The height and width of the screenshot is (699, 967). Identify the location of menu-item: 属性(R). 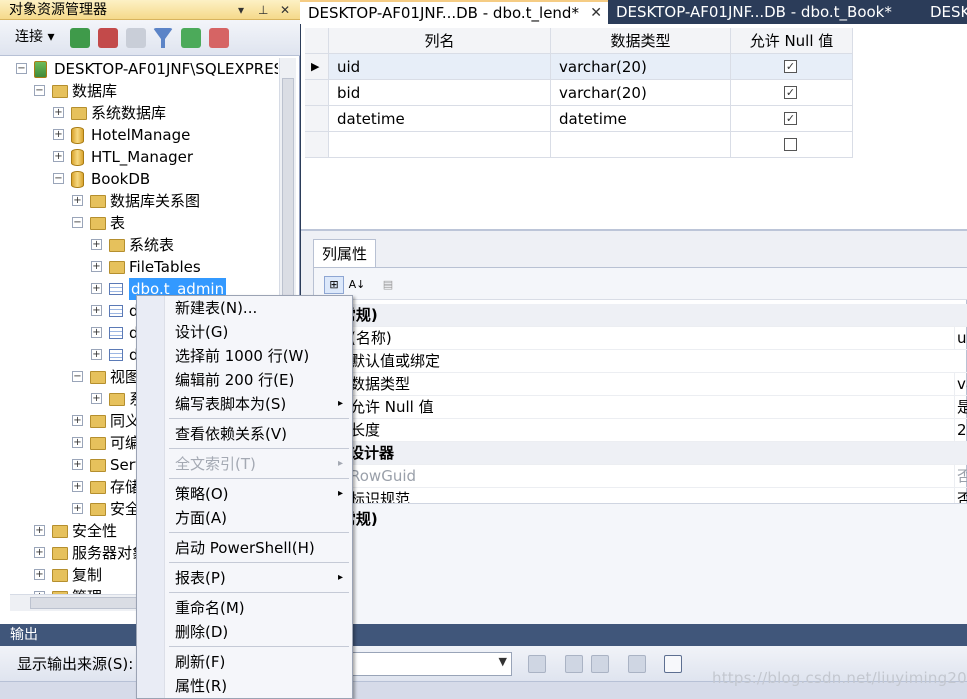
(259, 686).